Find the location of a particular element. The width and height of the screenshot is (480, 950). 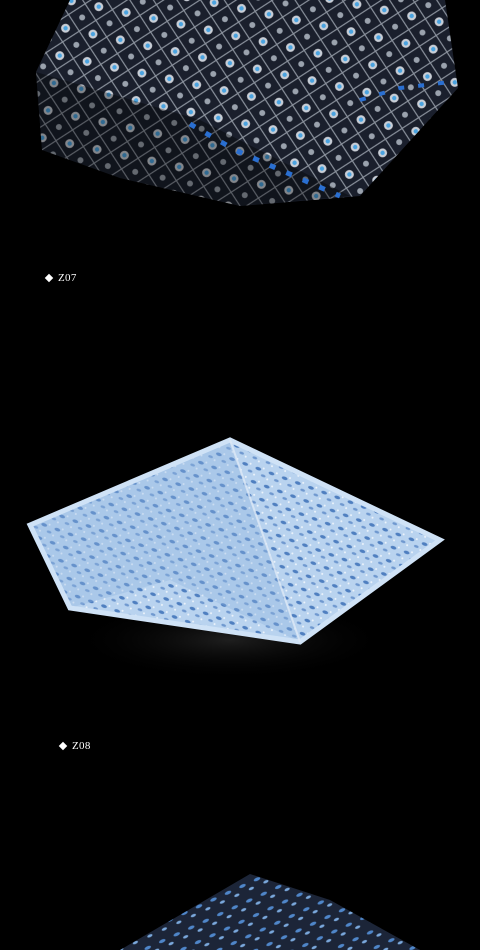

product-caption-z08: Z08 is located at coordinates (74, 746).